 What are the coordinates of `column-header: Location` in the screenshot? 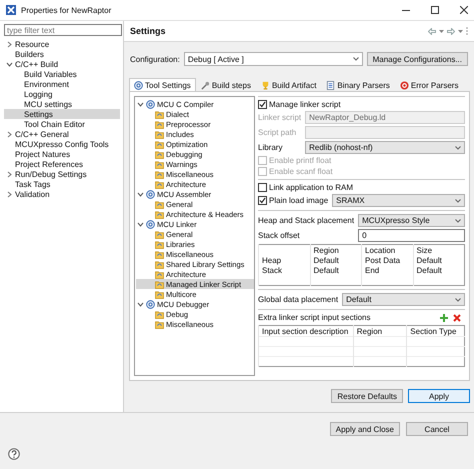 It's located at (387, 249).